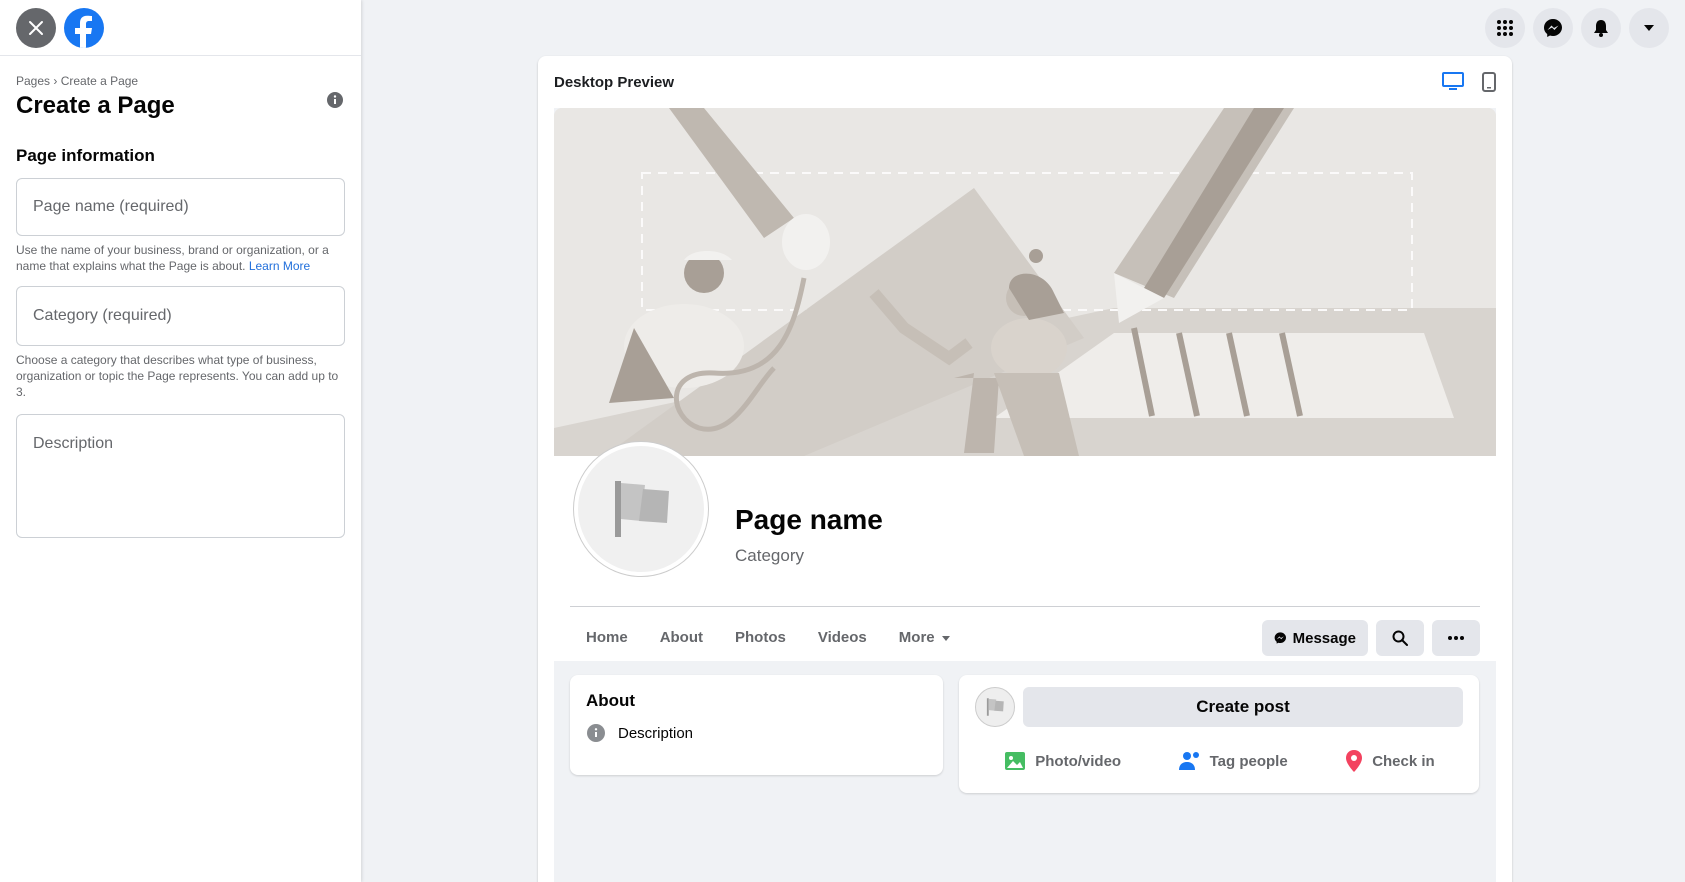 This screenshot has height=882, width=1685. I want to click on more-options-button, so click(1456, 638).